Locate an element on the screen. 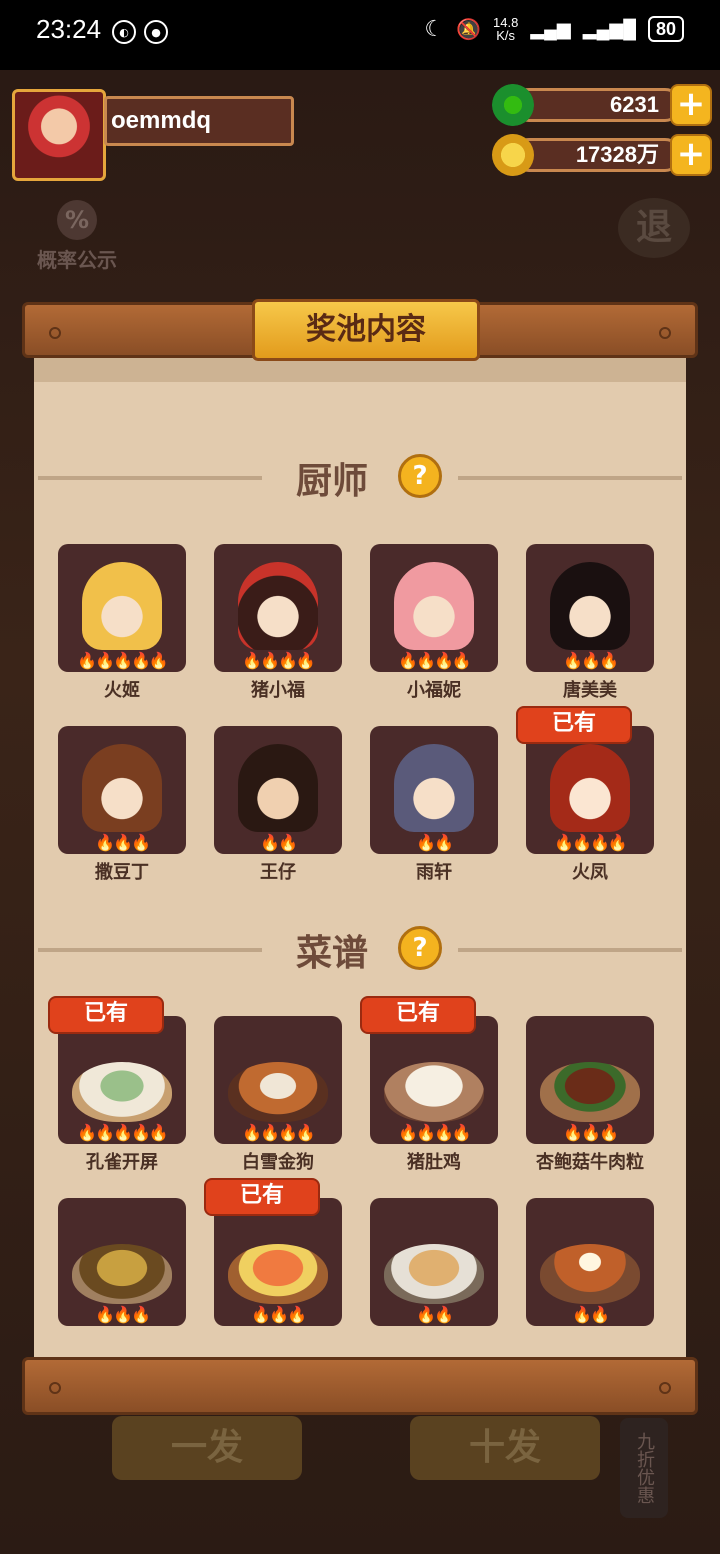  recipe-image-frame: 🔥🔥🔥 已有 is located at coordinates (273, 1252).